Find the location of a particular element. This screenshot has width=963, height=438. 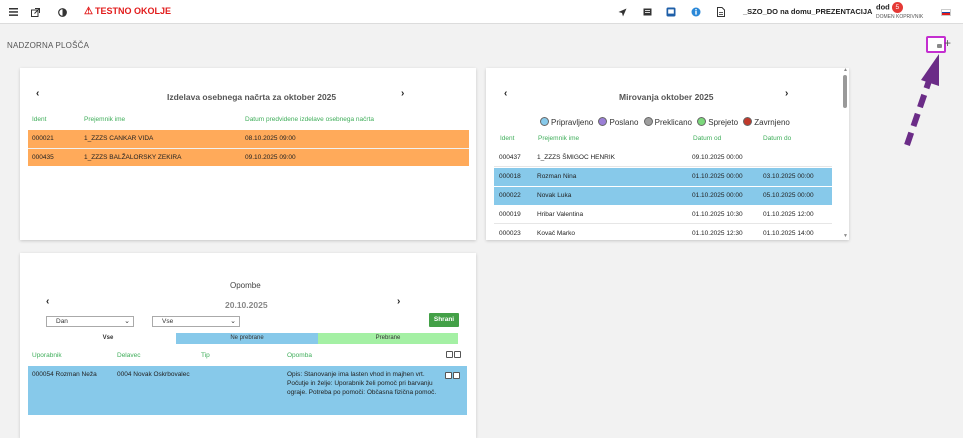

cell-ident: 000018 is located at coordinates (510, 176).